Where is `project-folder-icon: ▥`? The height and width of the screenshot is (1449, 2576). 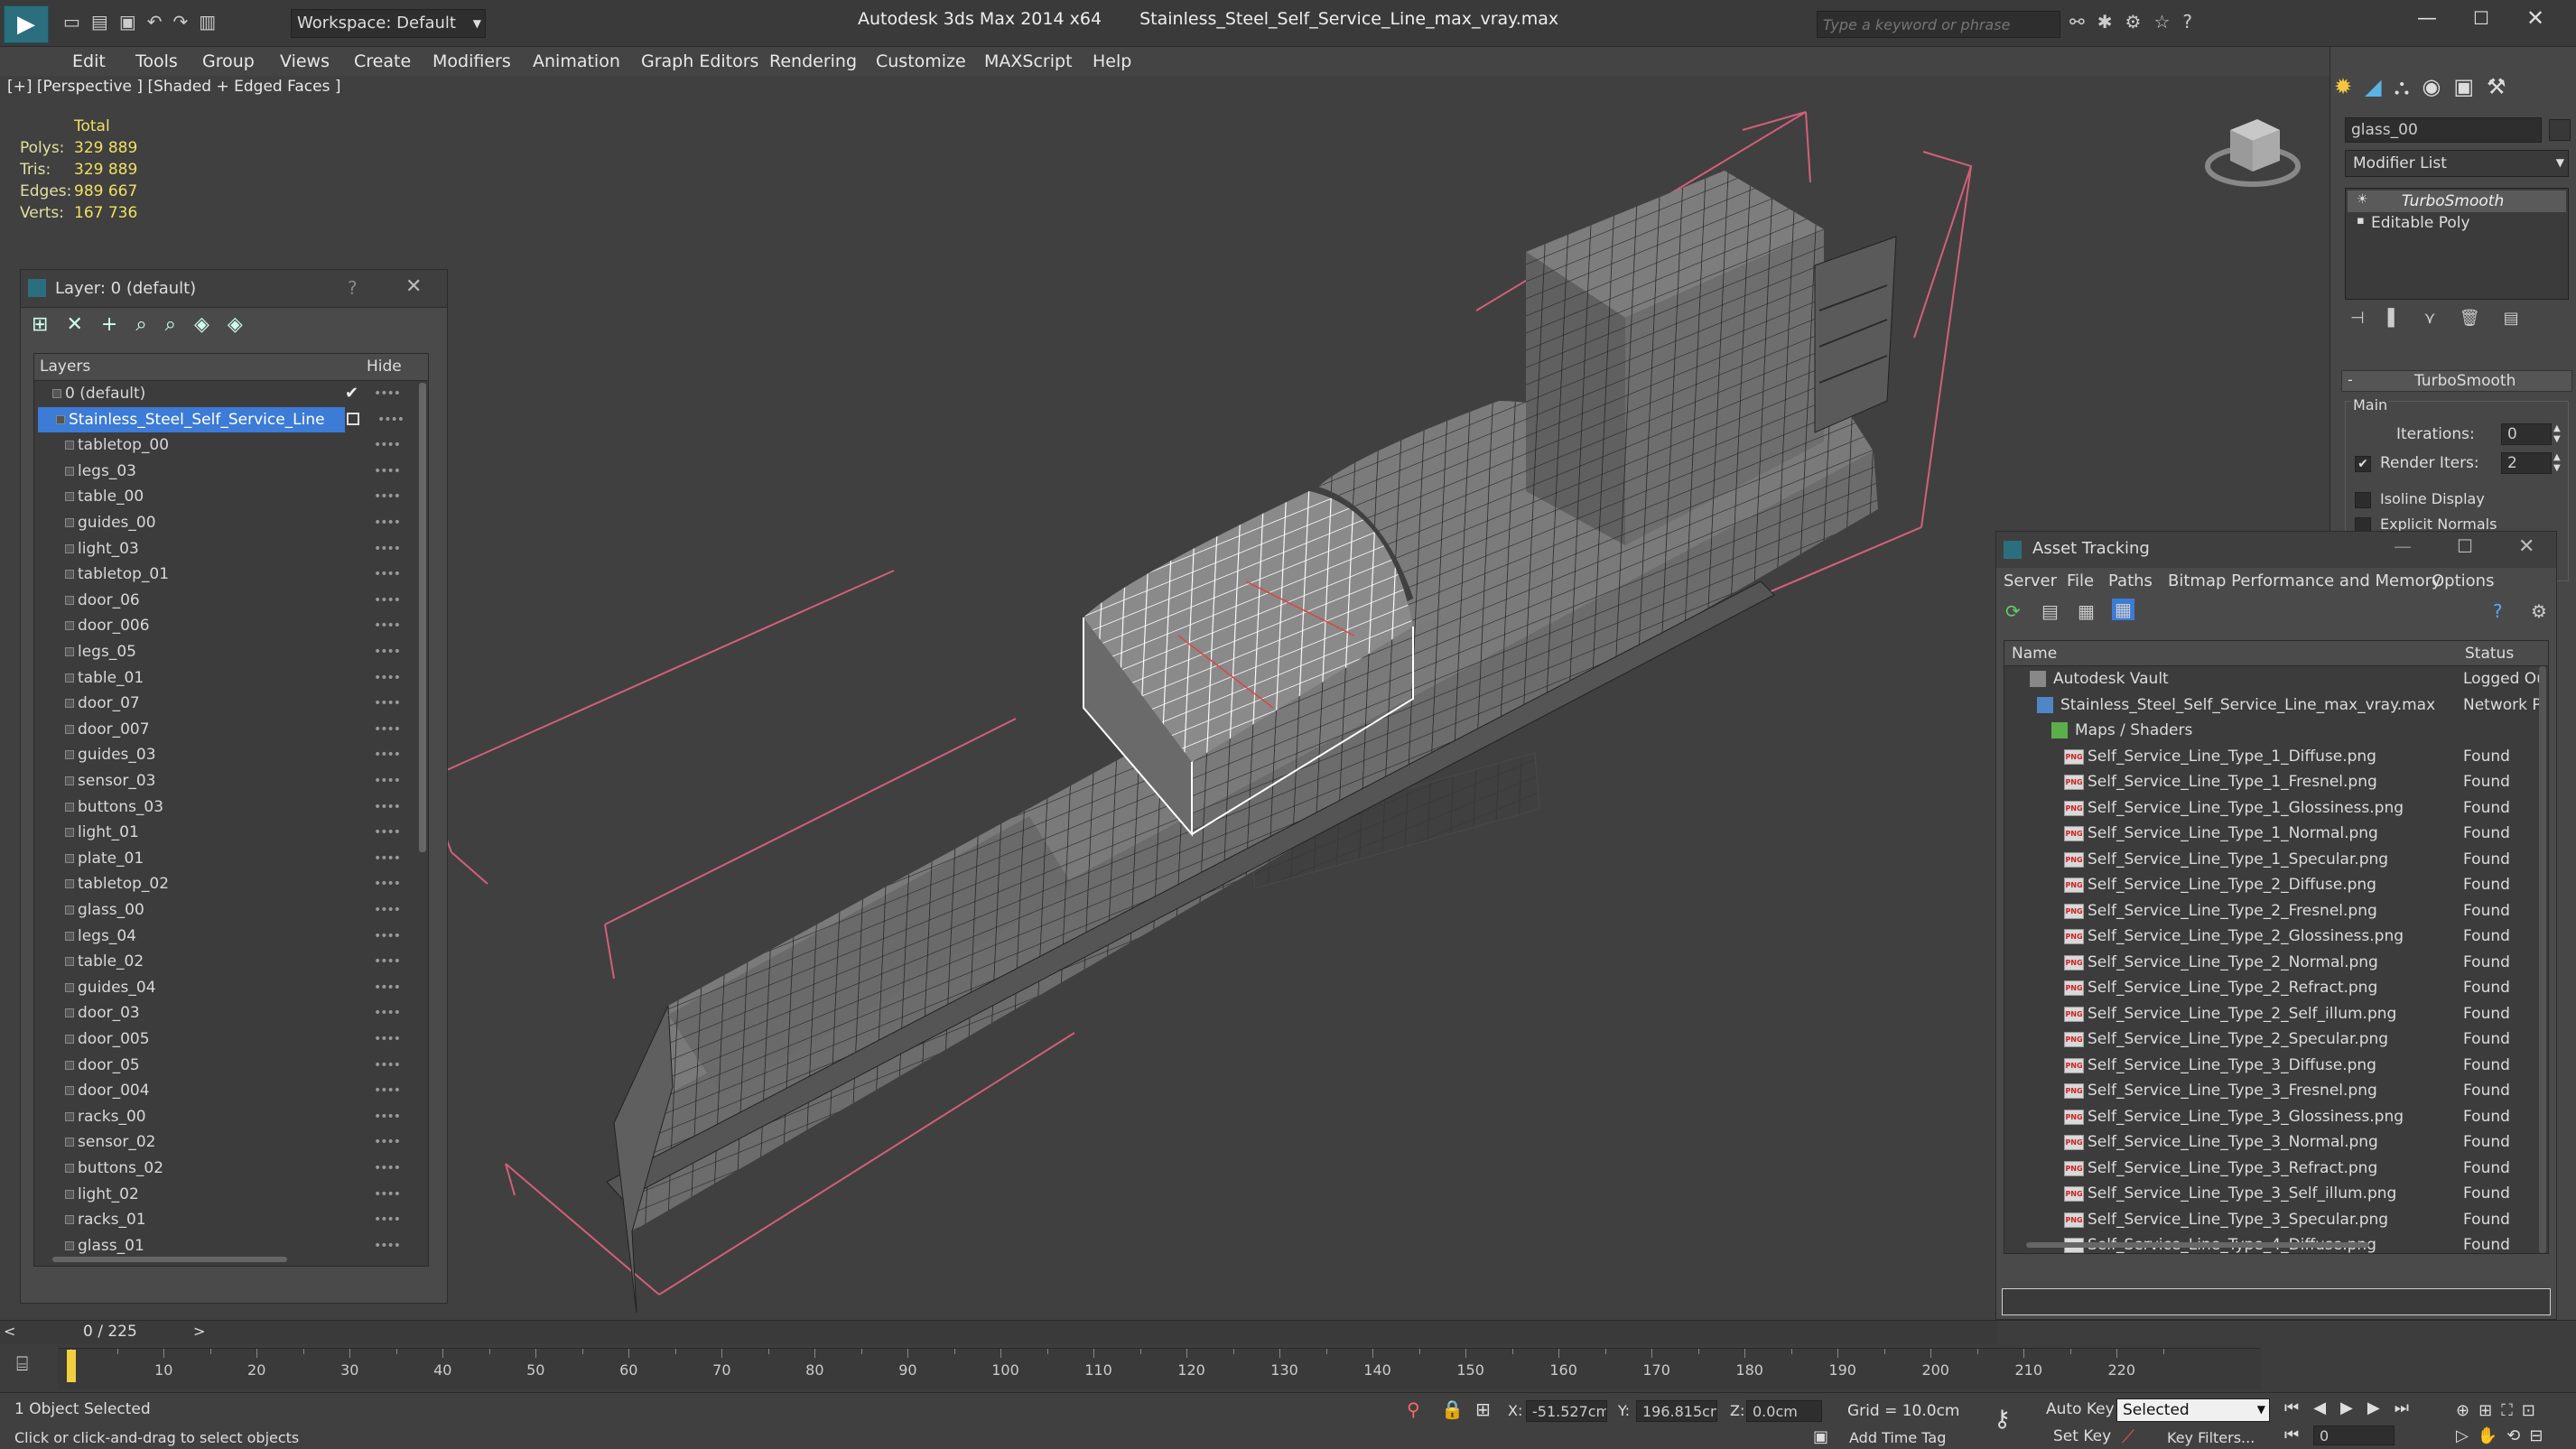
project-folder-icon: ▥ is located at coordinates (213, 22).